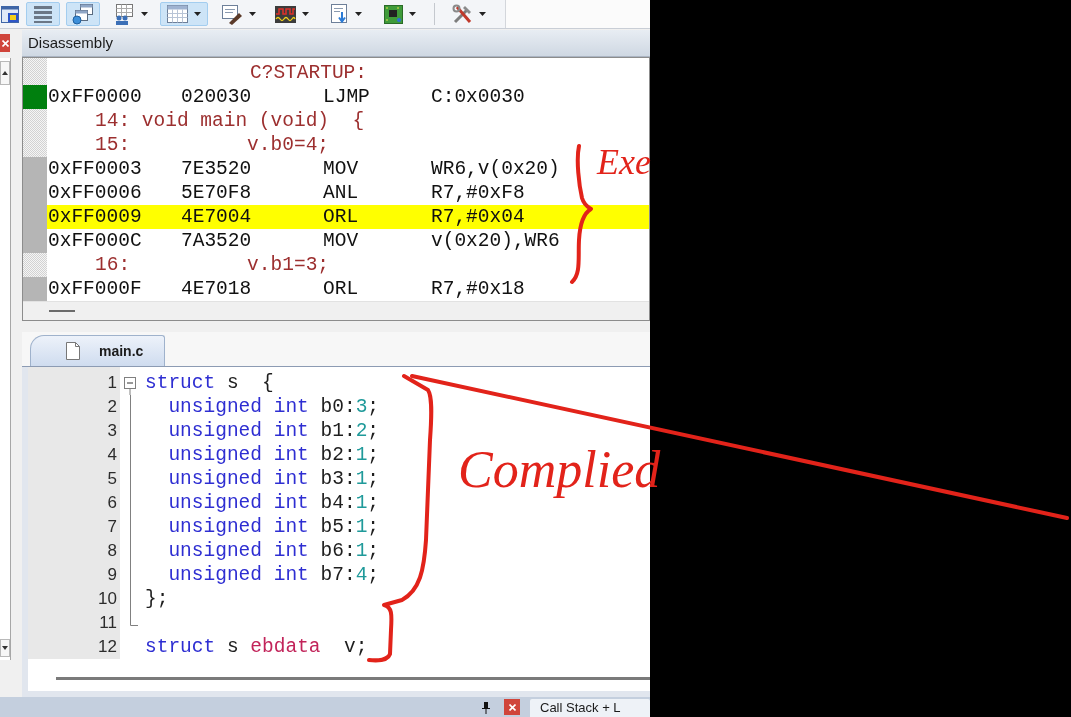  Describe the element at coordinates (256, 647) in the screenshot. I see `code-line: struct s ebdata v;` at that location.